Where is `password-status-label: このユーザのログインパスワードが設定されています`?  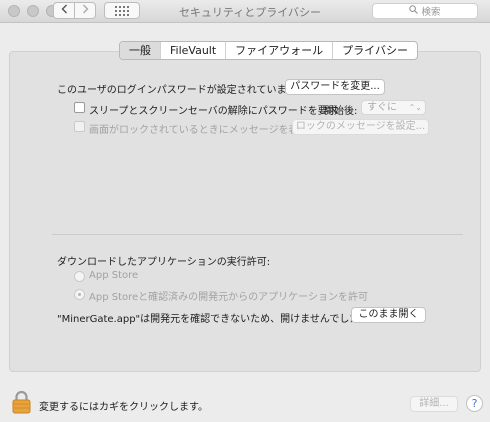
password-status-label: このユーザのログインパスワードが設定されています is located at coordinates (177, 90).